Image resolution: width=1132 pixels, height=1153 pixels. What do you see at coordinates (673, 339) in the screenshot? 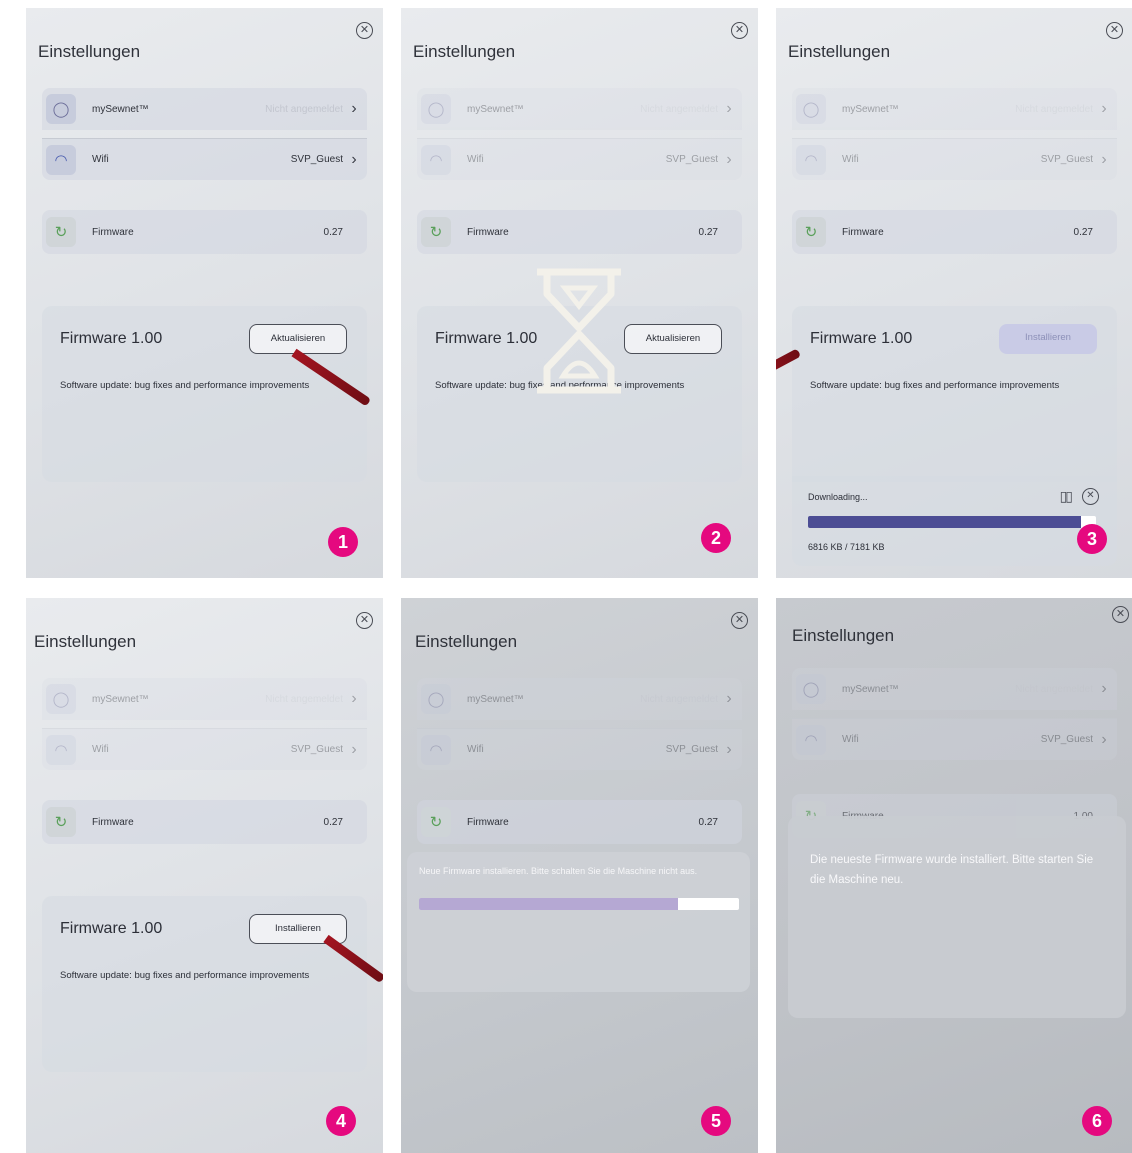
I see `update-button: Aktualisieren` at bounding box center [673, 339].